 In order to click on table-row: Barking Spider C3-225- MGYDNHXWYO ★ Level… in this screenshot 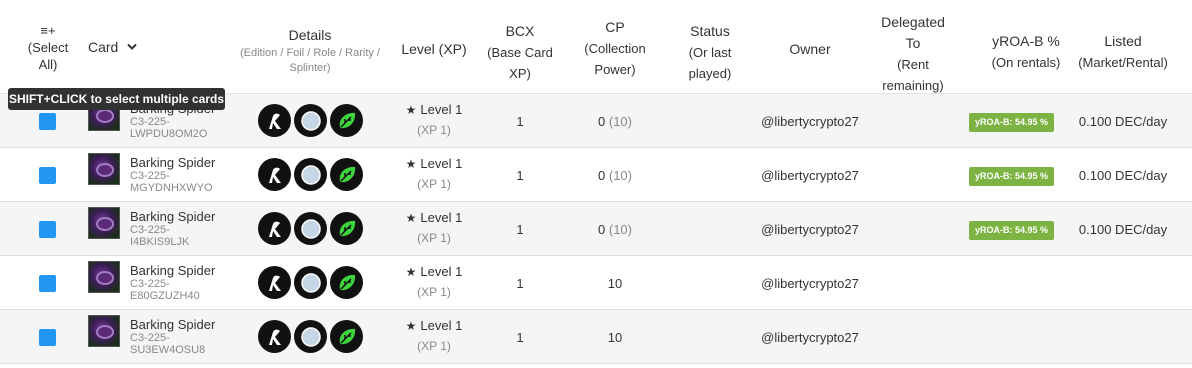, I will do `click(596, 175)`.